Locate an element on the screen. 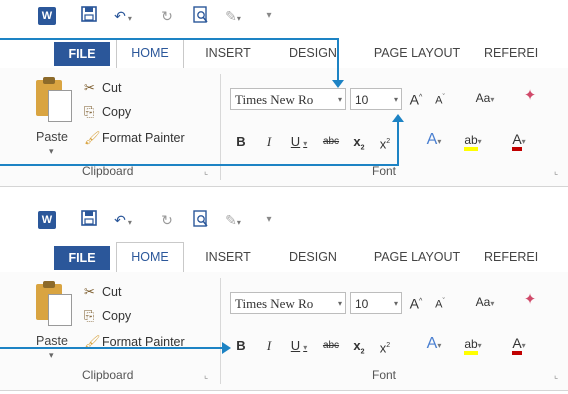 The height and width of the screenshot is (394, 568). format-painter-label: Format Painter is located at coordinates (143, 138).